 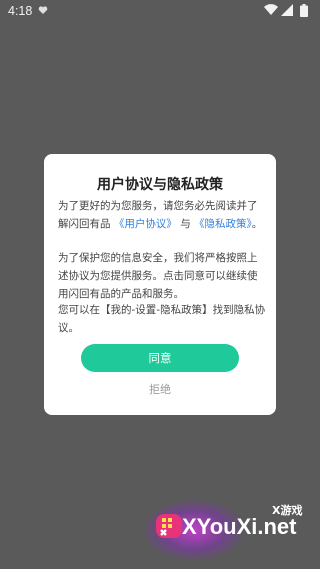 I want to click on reject-button: 拒绝, so click(x=160, y=389).